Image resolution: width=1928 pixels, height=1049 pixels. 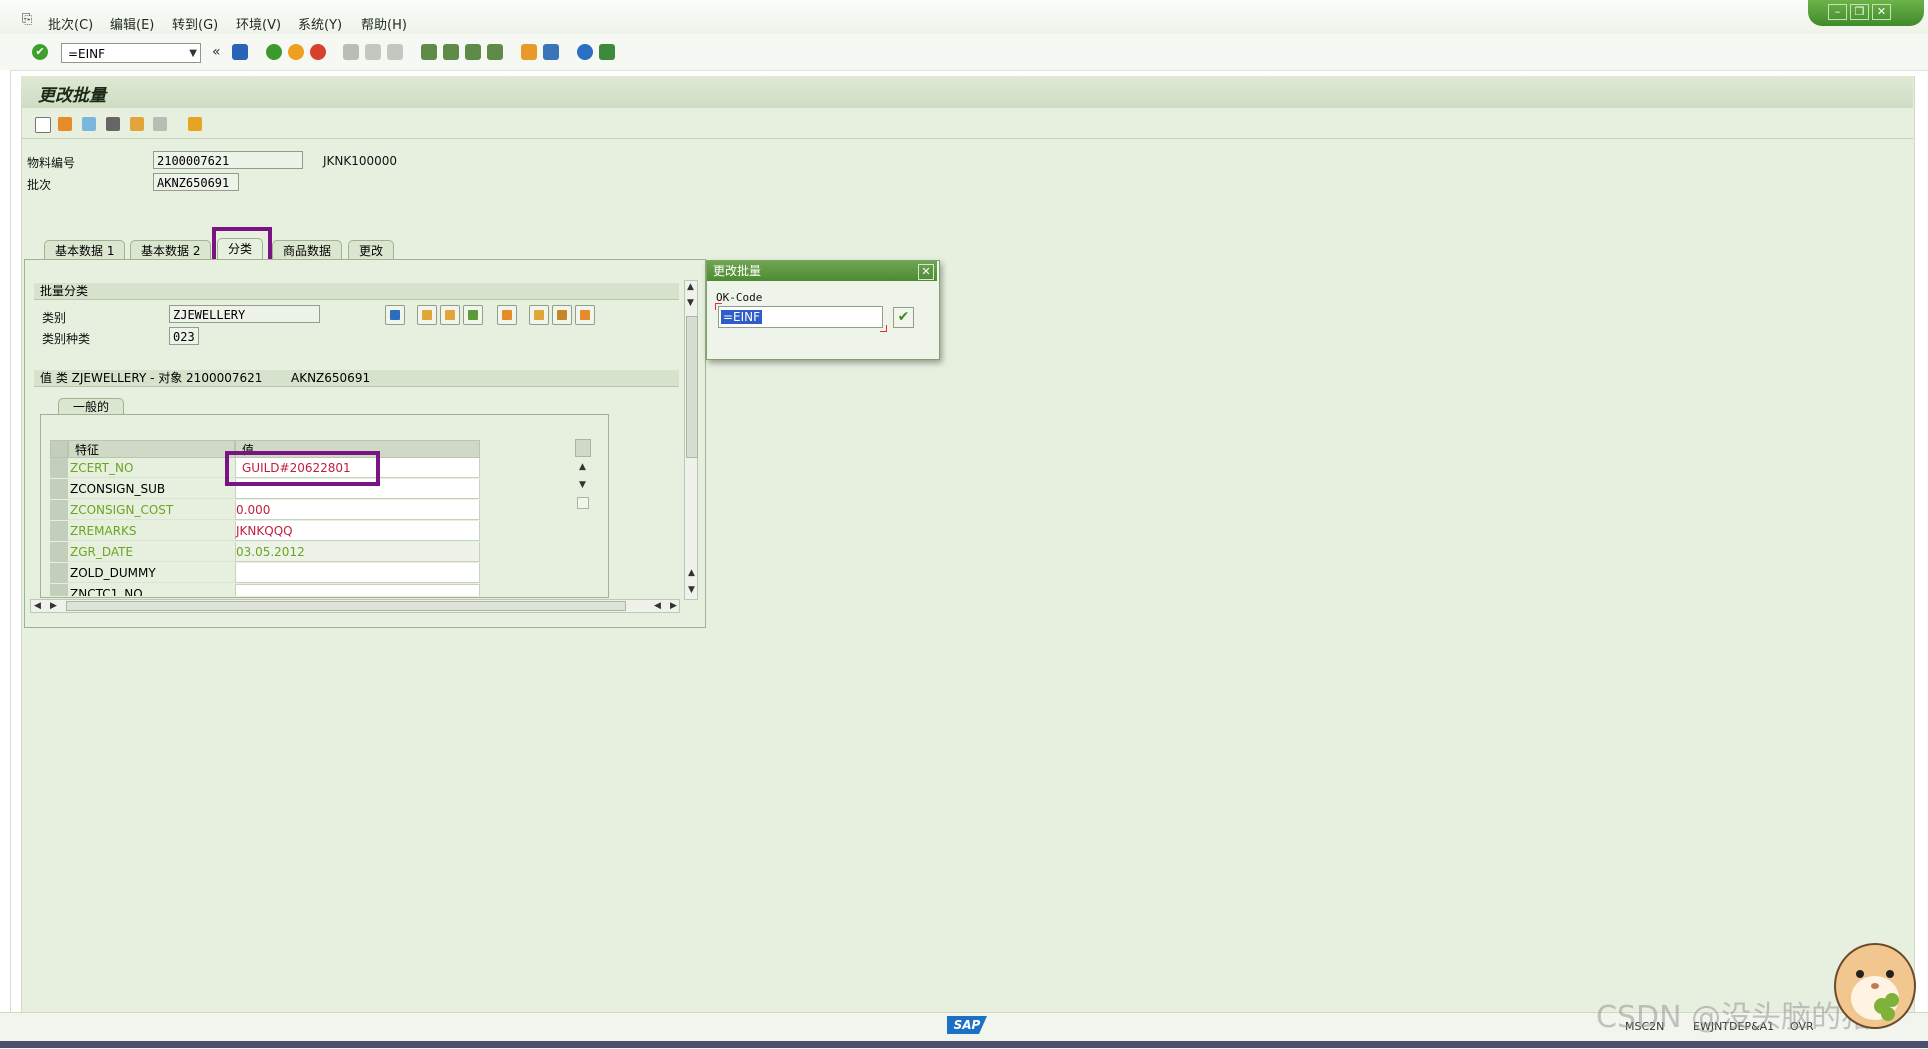 I want to click on material-label: 物料编号, so click(x=51, y=163).